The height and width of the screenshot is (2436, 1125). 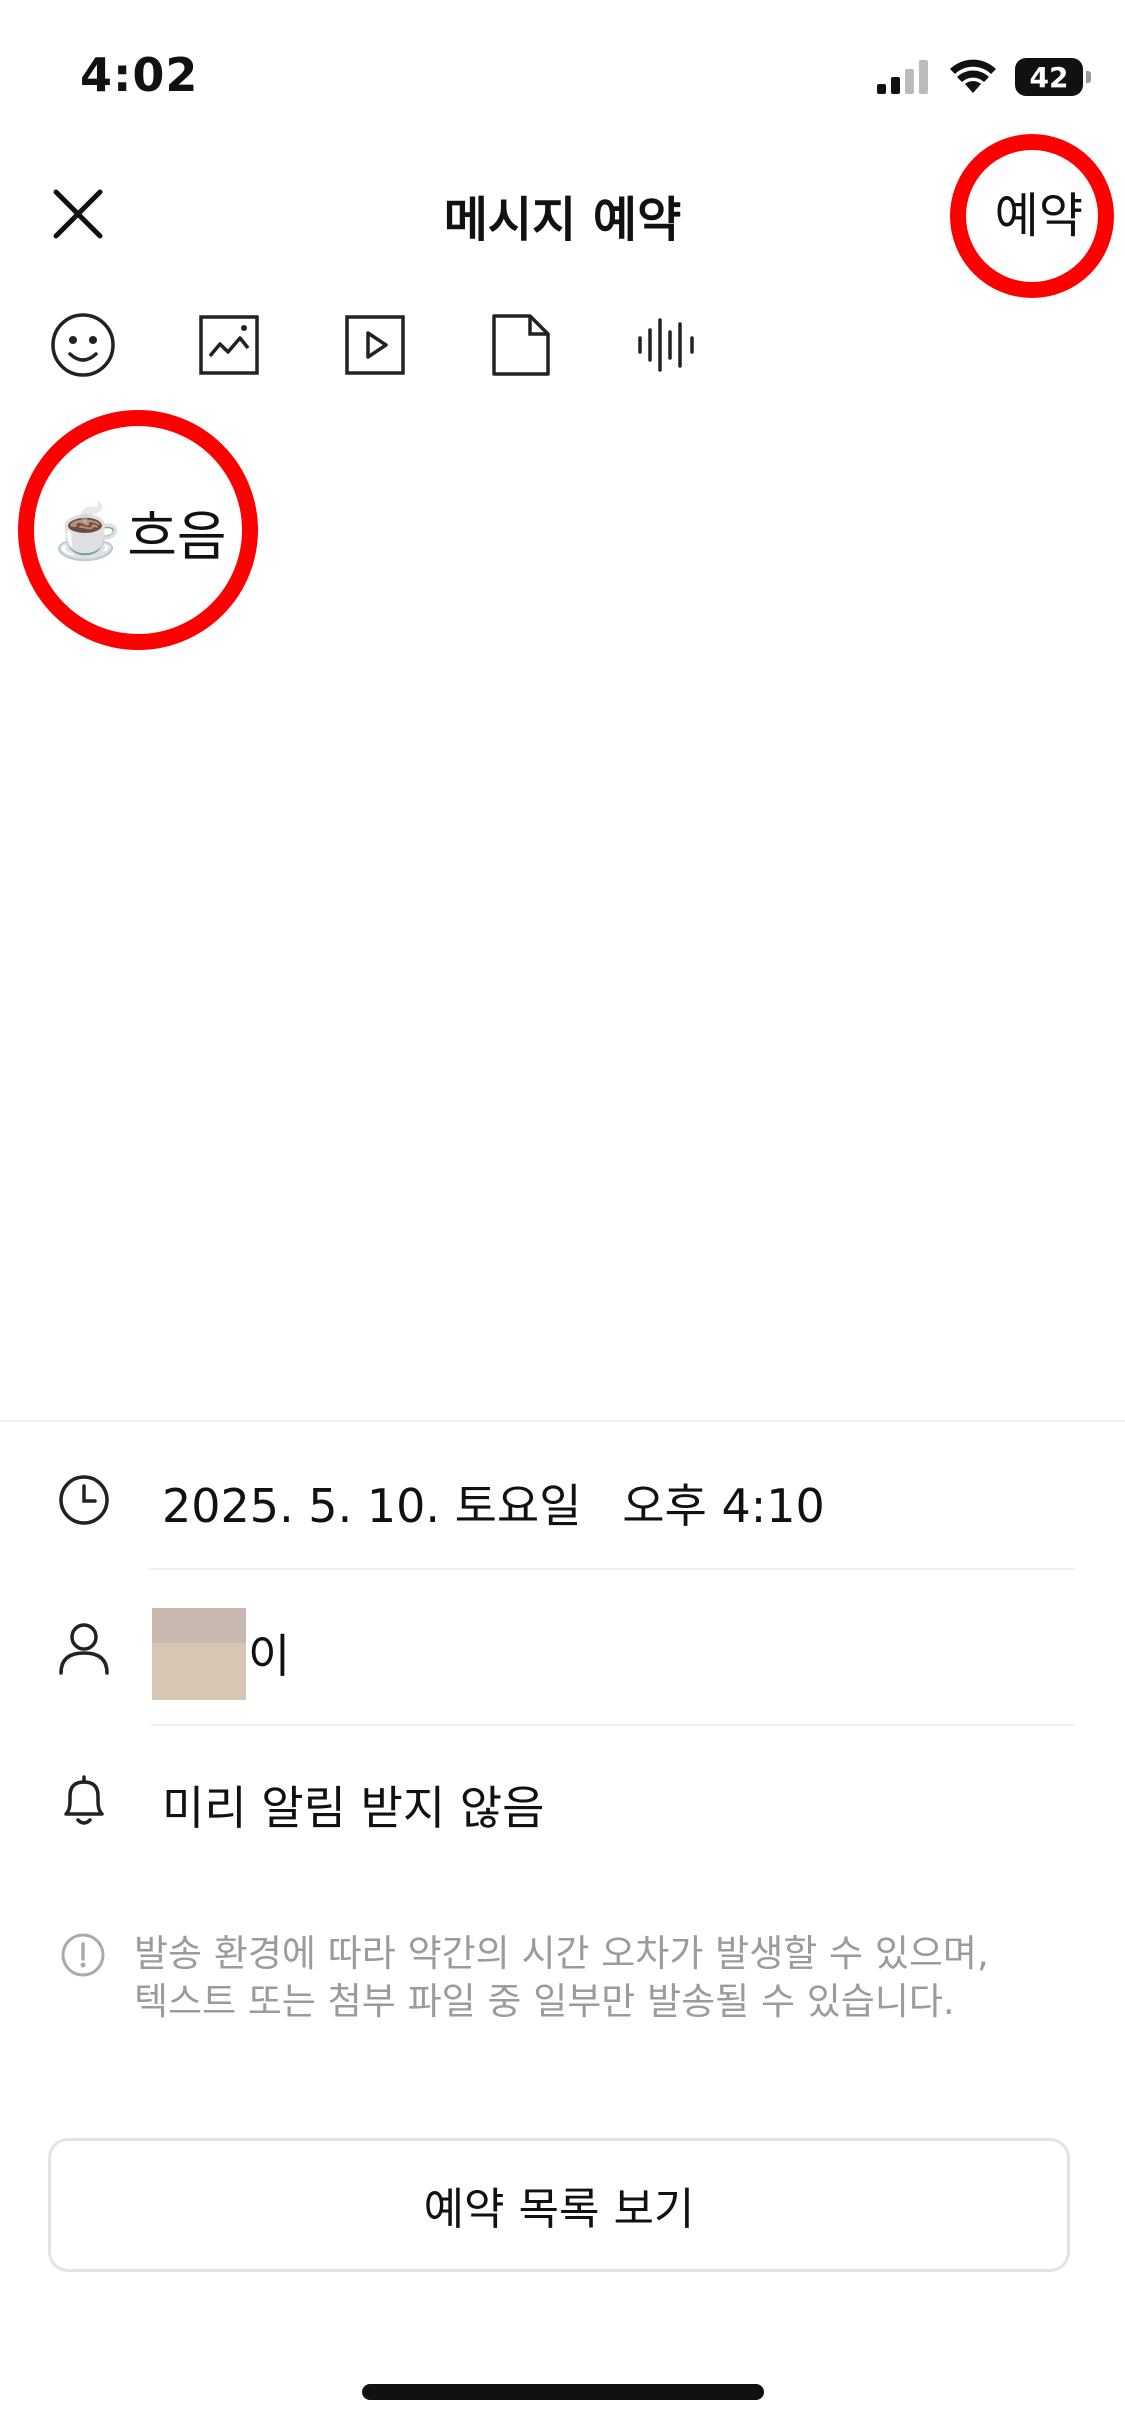 What do you see at coordinates (559, 2205) in the screenshot?
I see `view-schedule-list-button: 예약 목록 보기` at bounding box center [559, 2205].